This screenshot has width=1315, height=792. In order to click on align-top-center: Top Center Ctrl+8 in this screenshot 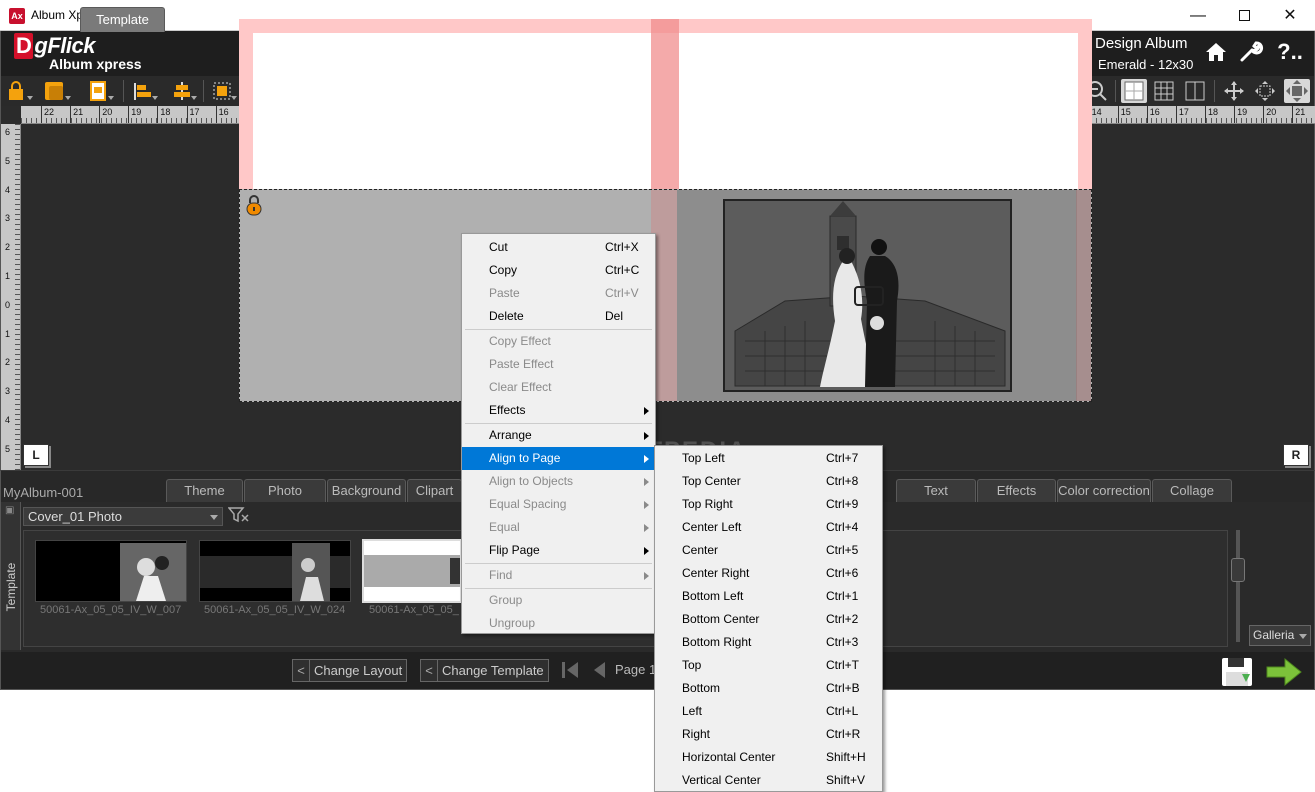, I will do `click(768, 481)`.